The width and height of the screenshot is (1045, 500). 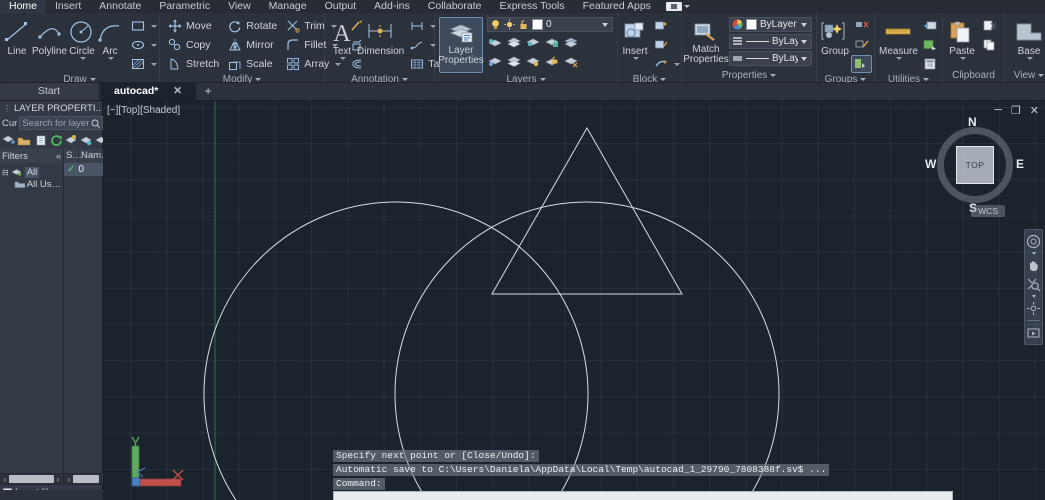 What do you see at coordinates (514, 61) in the screenshot?
I see `layer-previous-icon` at bounding box center [514, 61].